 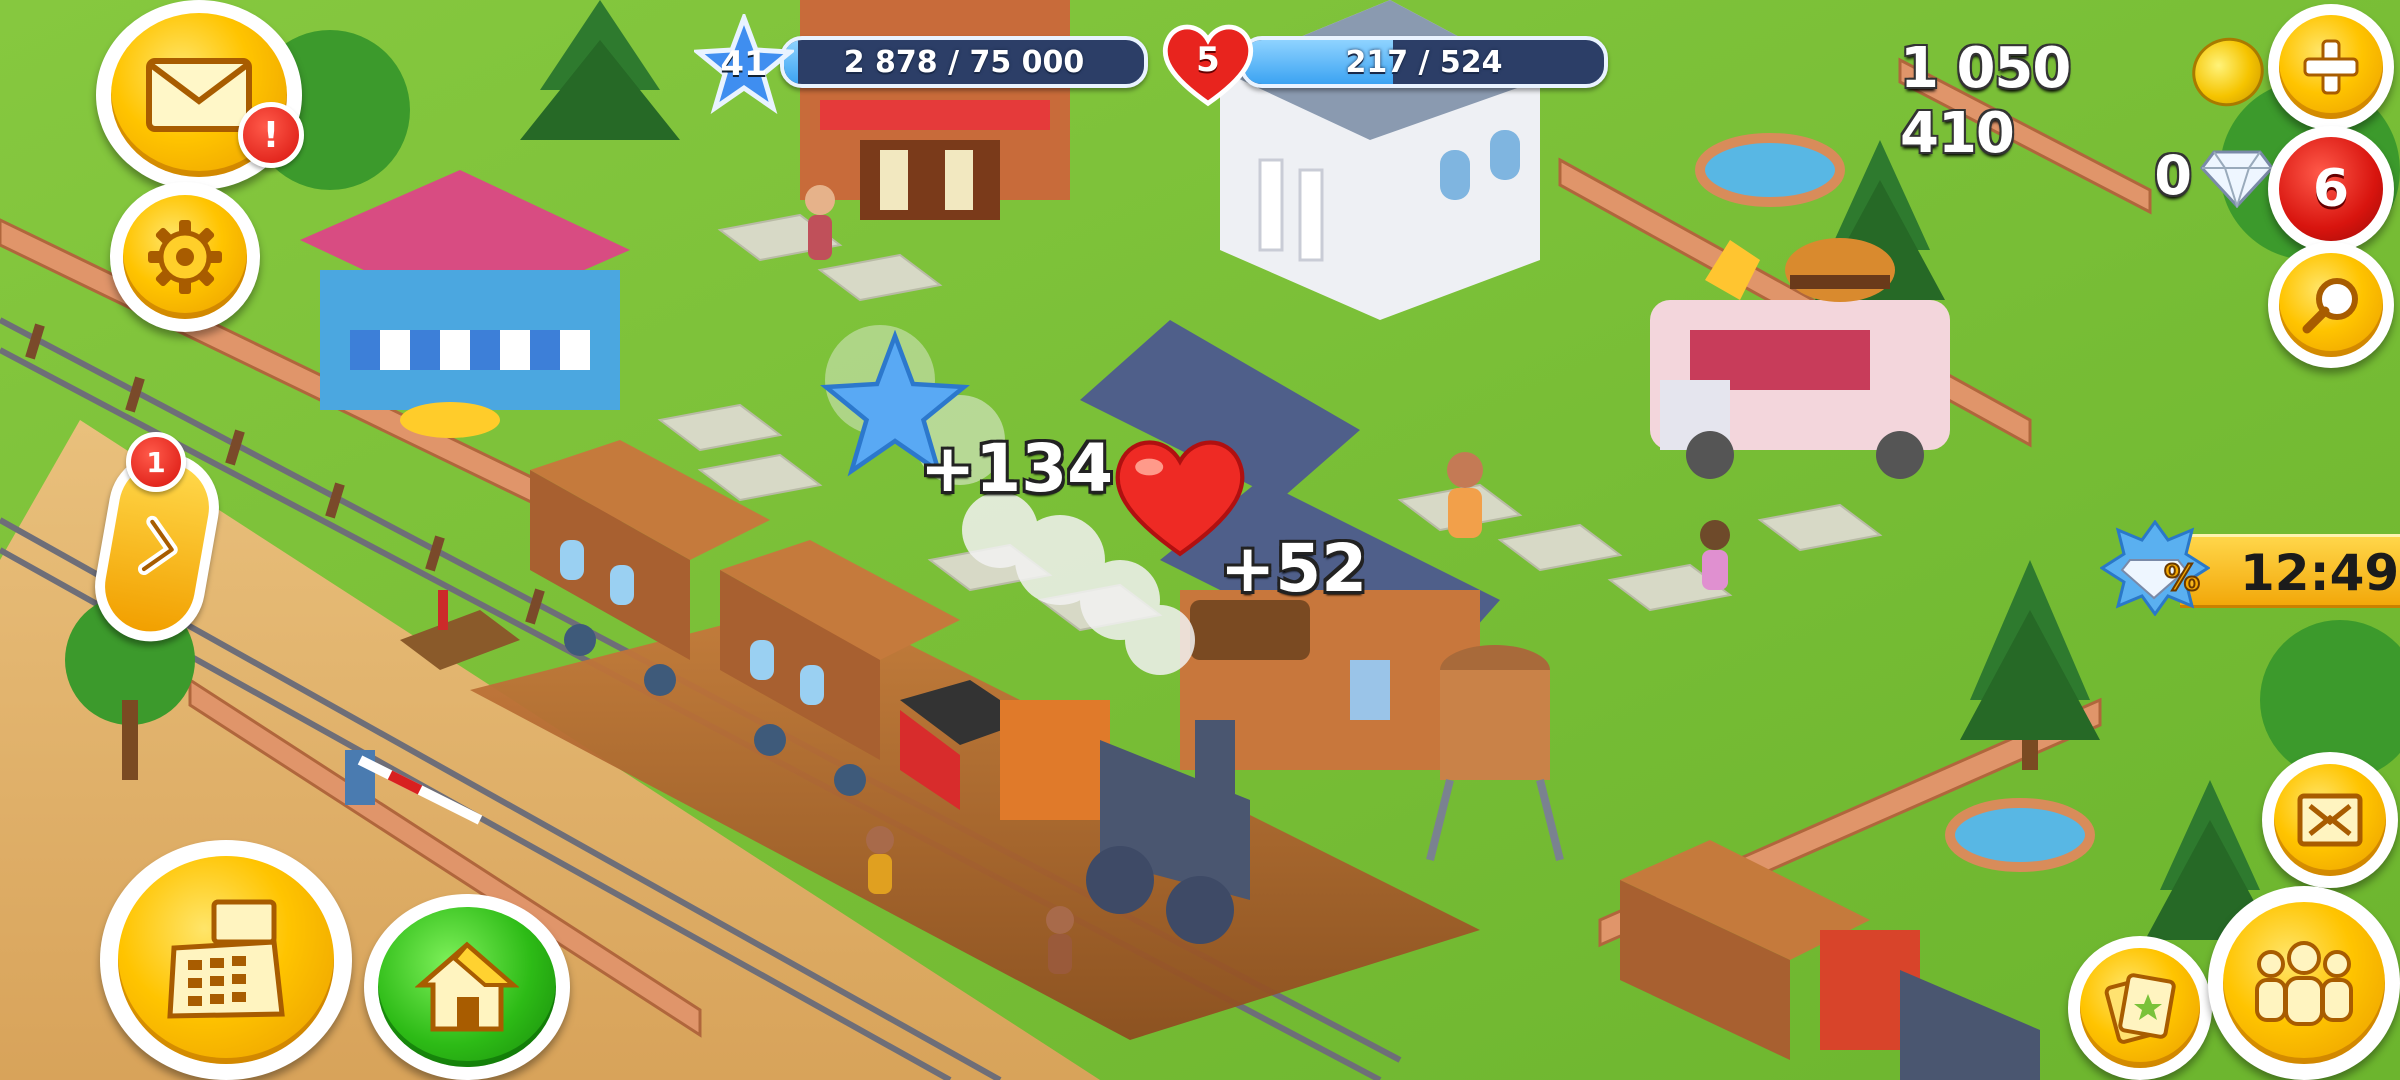 I want to click on plus-icon, so click(x=2331, y=67).